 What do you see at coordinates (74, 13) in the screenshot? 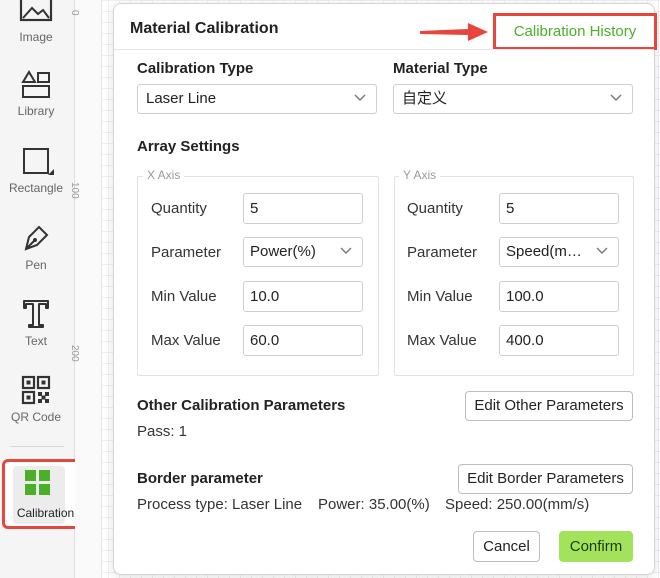
I see `ruler-label-0: 0` at bounding box center [74, 13].